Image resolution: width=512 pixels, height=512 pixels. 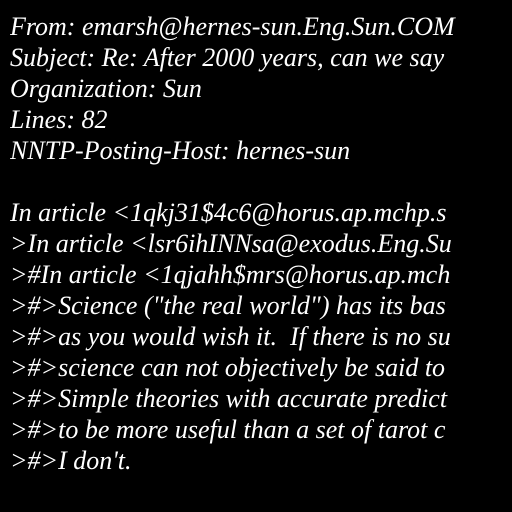 I want to click on body-line: In article <1qkj31$4c6@horus.ap.mchp.s, so click(x=228, y=212).